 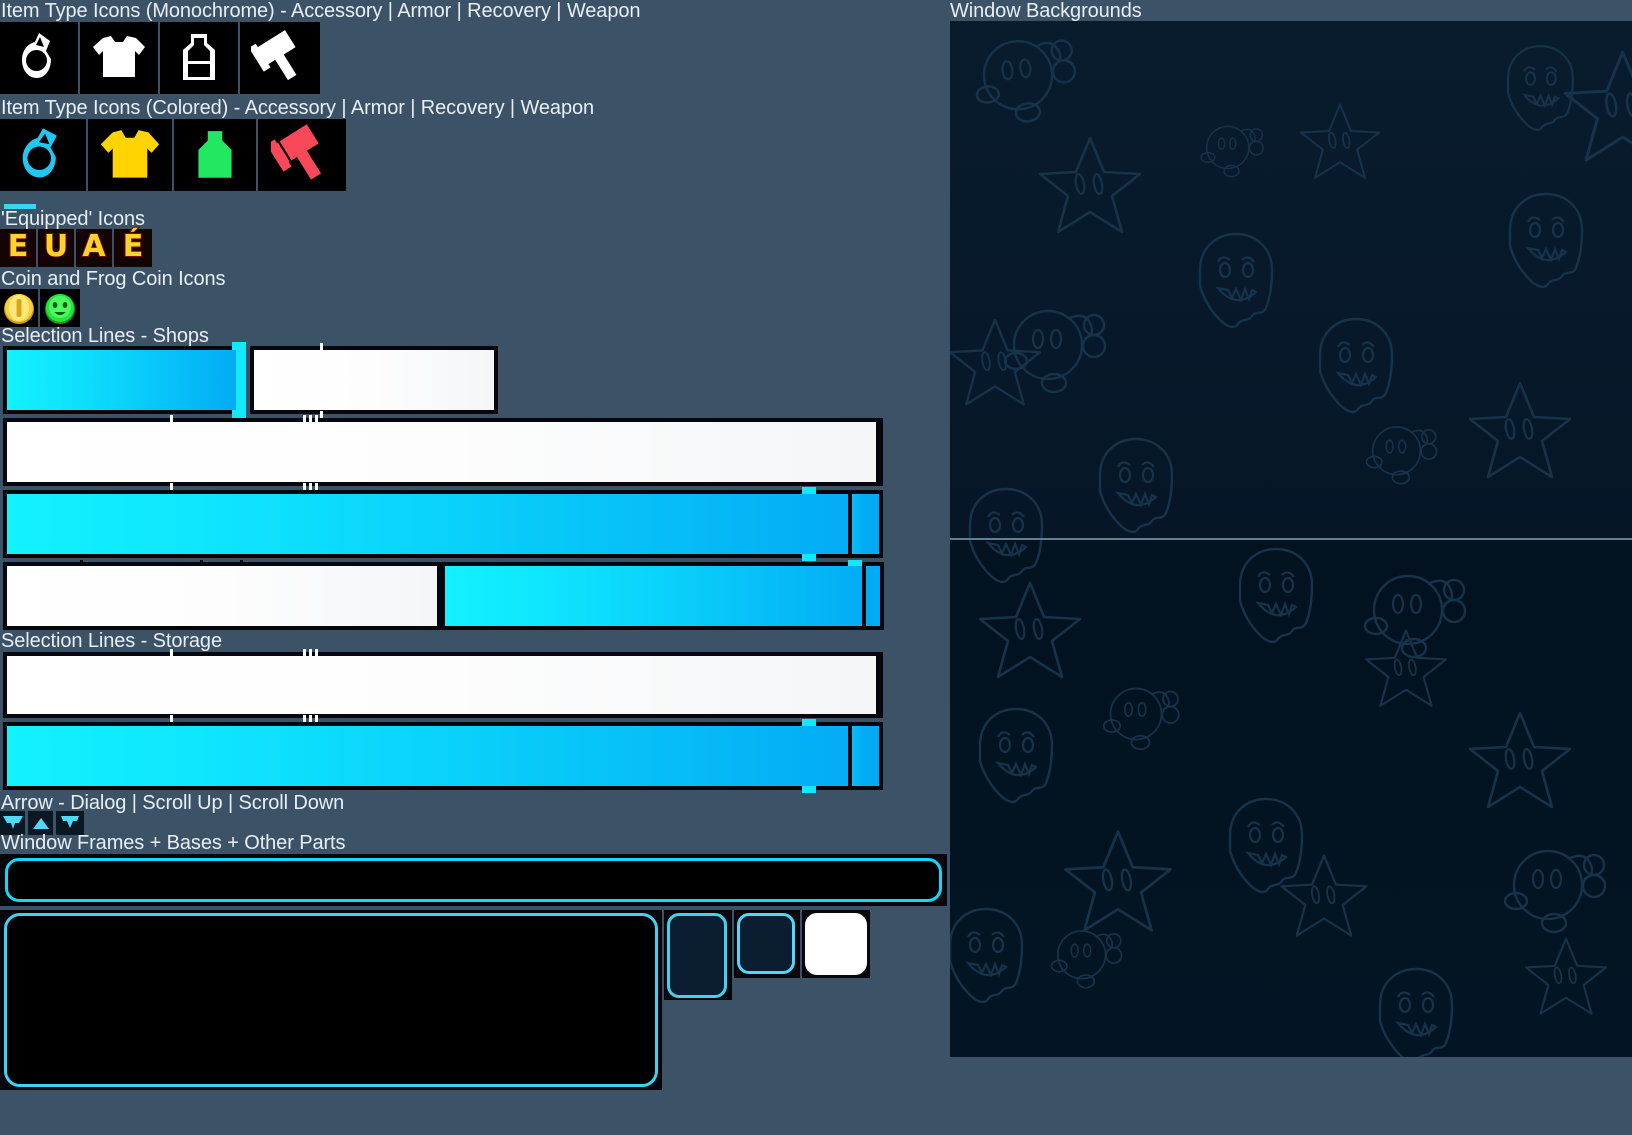 What do you see at coordinates (697, 955) in the screenshot?
I see `window-part-tall-dark` at bounding box center [697, 955].